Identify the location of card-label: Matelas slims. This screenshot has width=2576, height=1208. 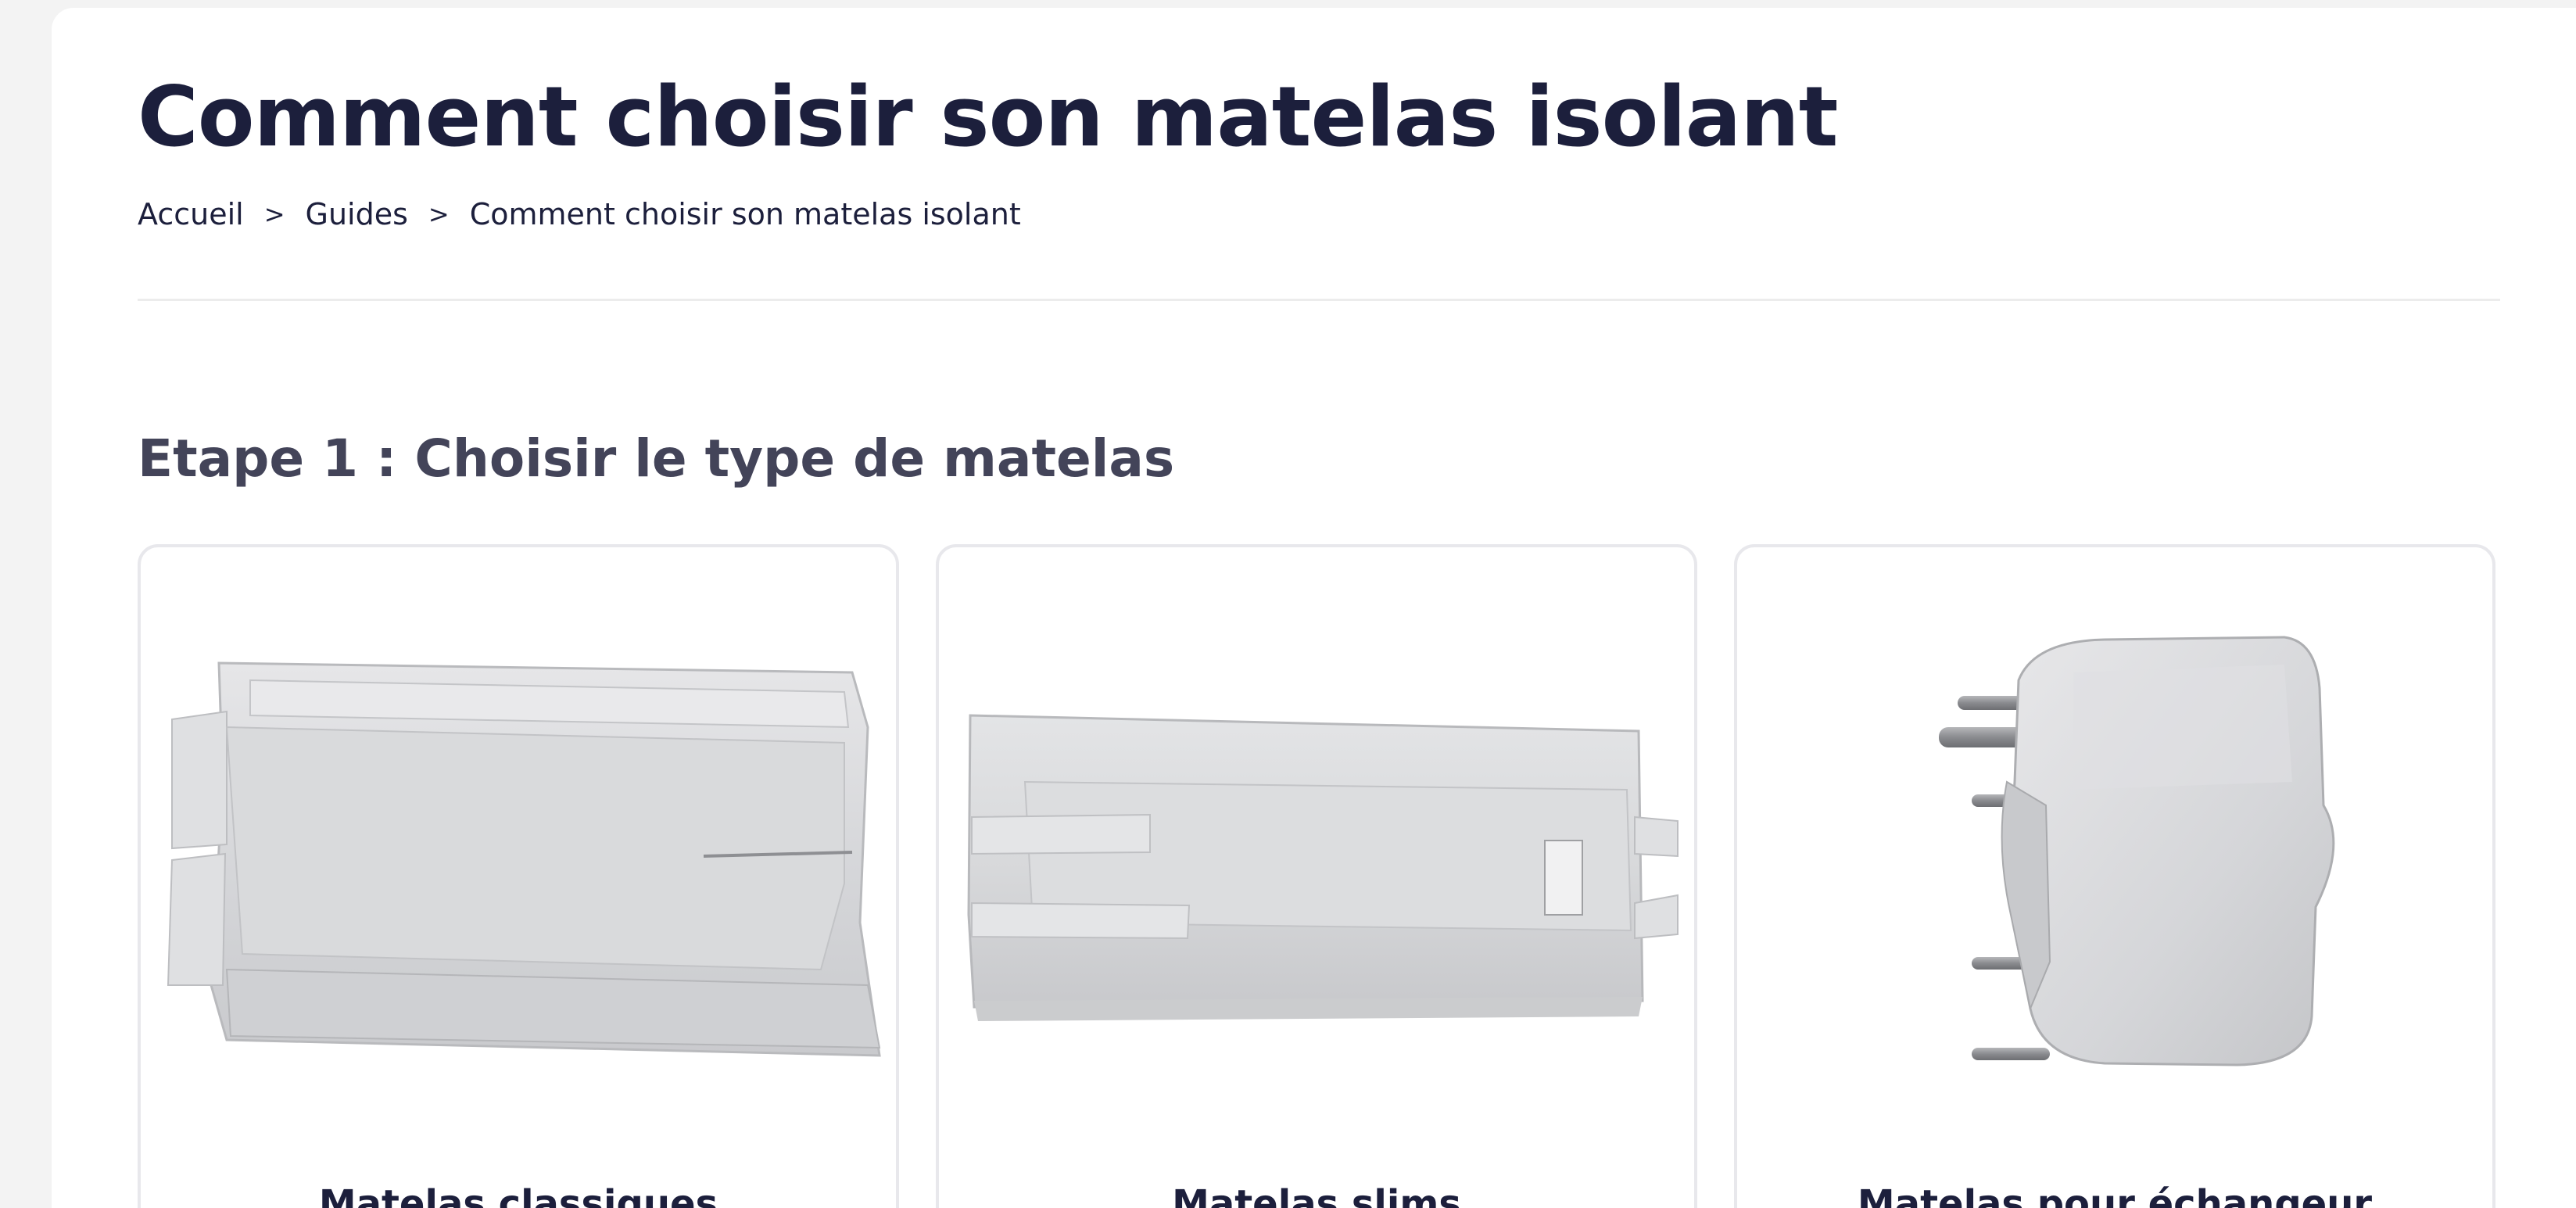
(1316, 1195).